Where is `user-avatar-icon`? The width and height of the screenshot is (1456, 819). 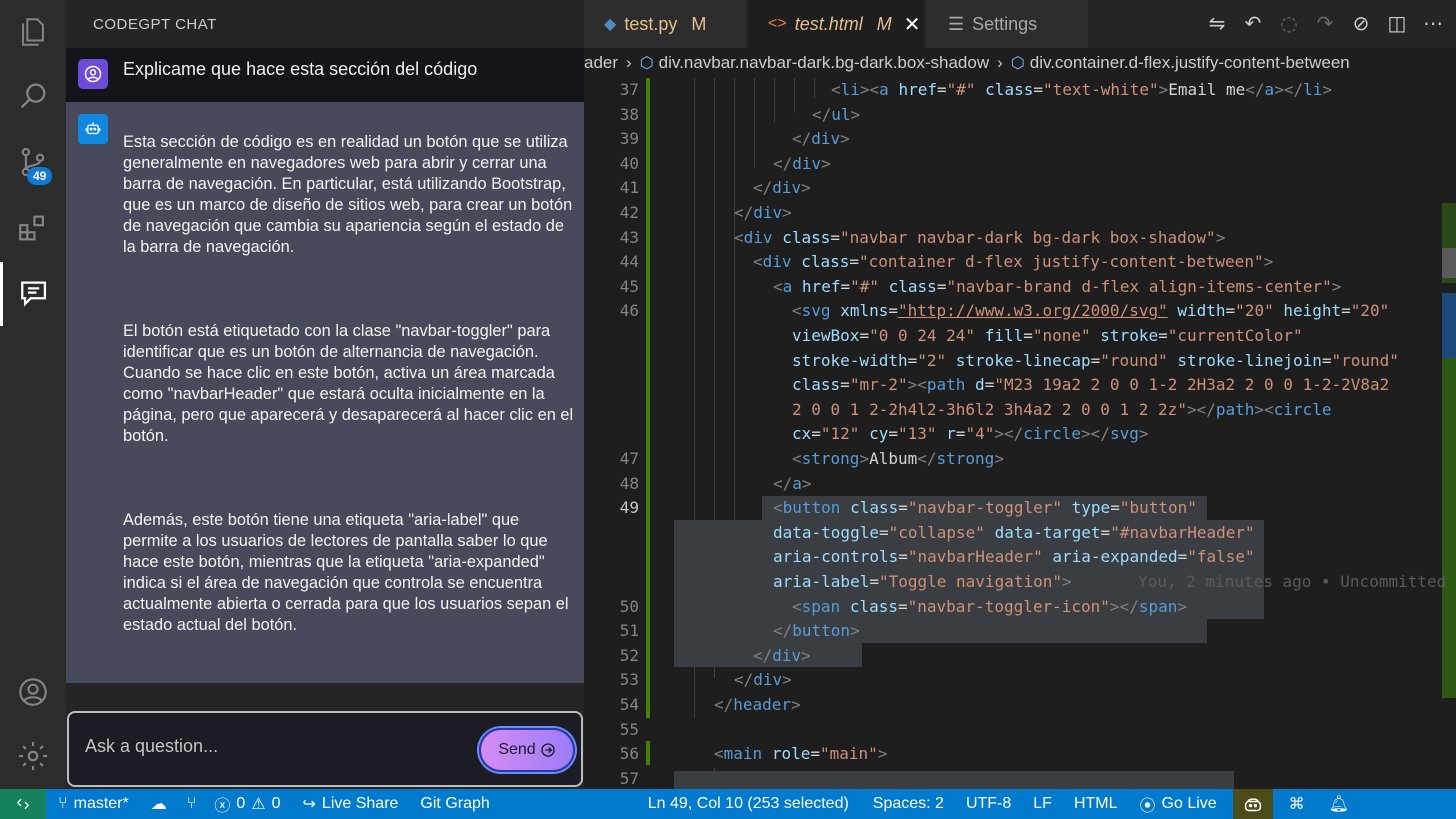
user-avatar-icon is located at coordinates (93, 74).